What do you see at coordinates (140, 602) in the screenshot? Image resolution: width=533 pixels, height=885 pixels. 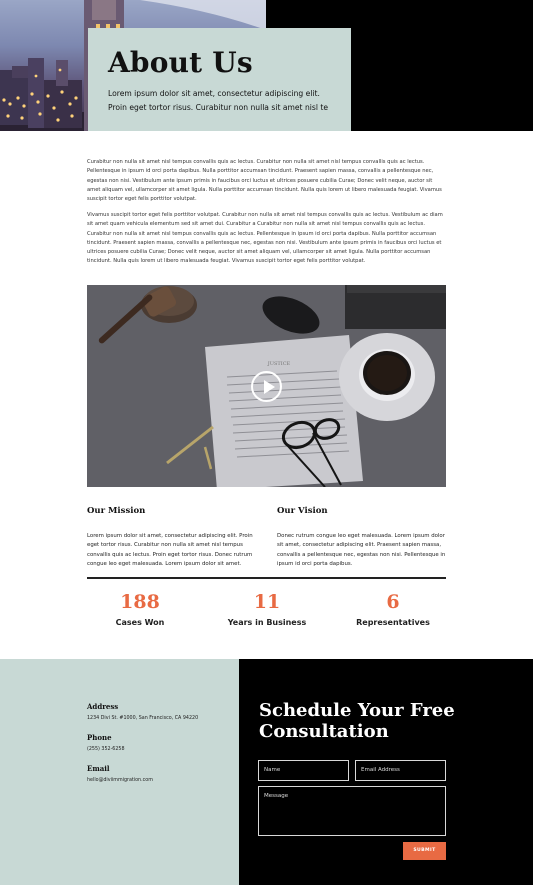 I see `stat-cases-won-value: 188` at bounding box center [140, 602].